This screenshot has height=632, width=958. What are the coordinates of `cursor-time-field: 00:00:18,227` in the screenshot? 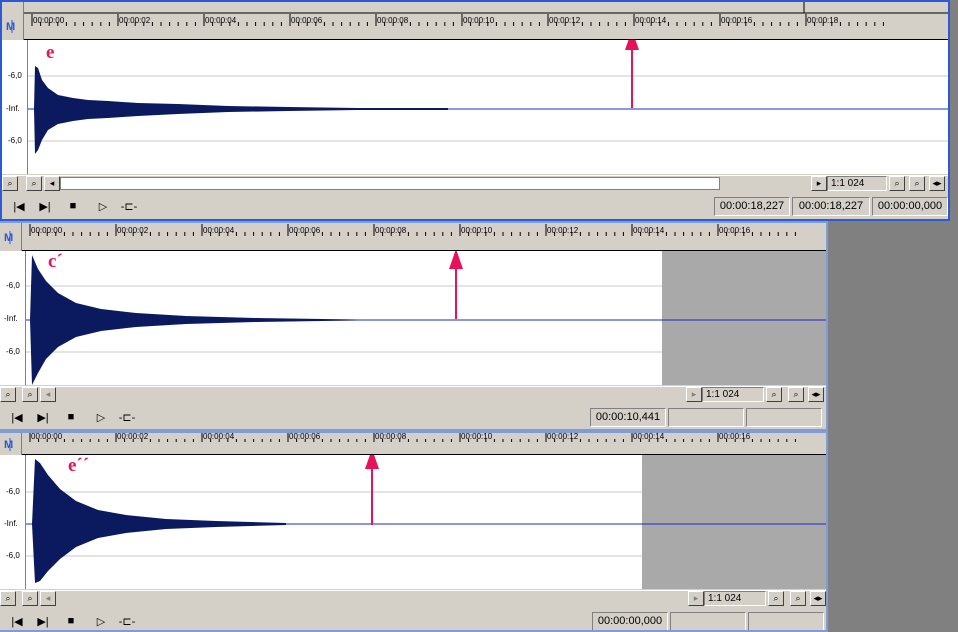 It's located at (752, 206).